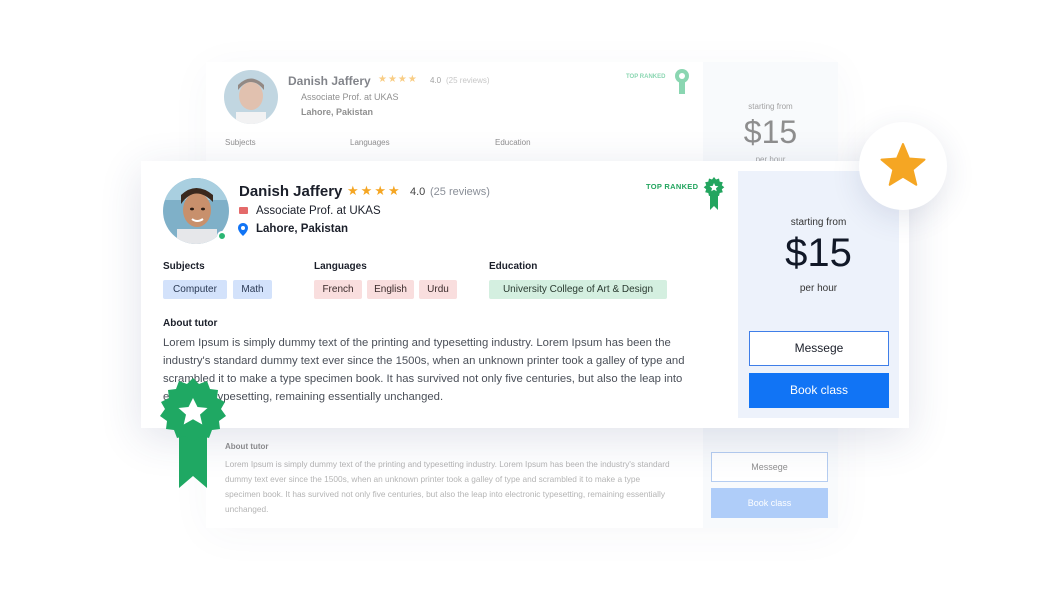 This screenshot has width=1051, height=594. I want to click on background-book-class-button: Book class, so click(769, 503).